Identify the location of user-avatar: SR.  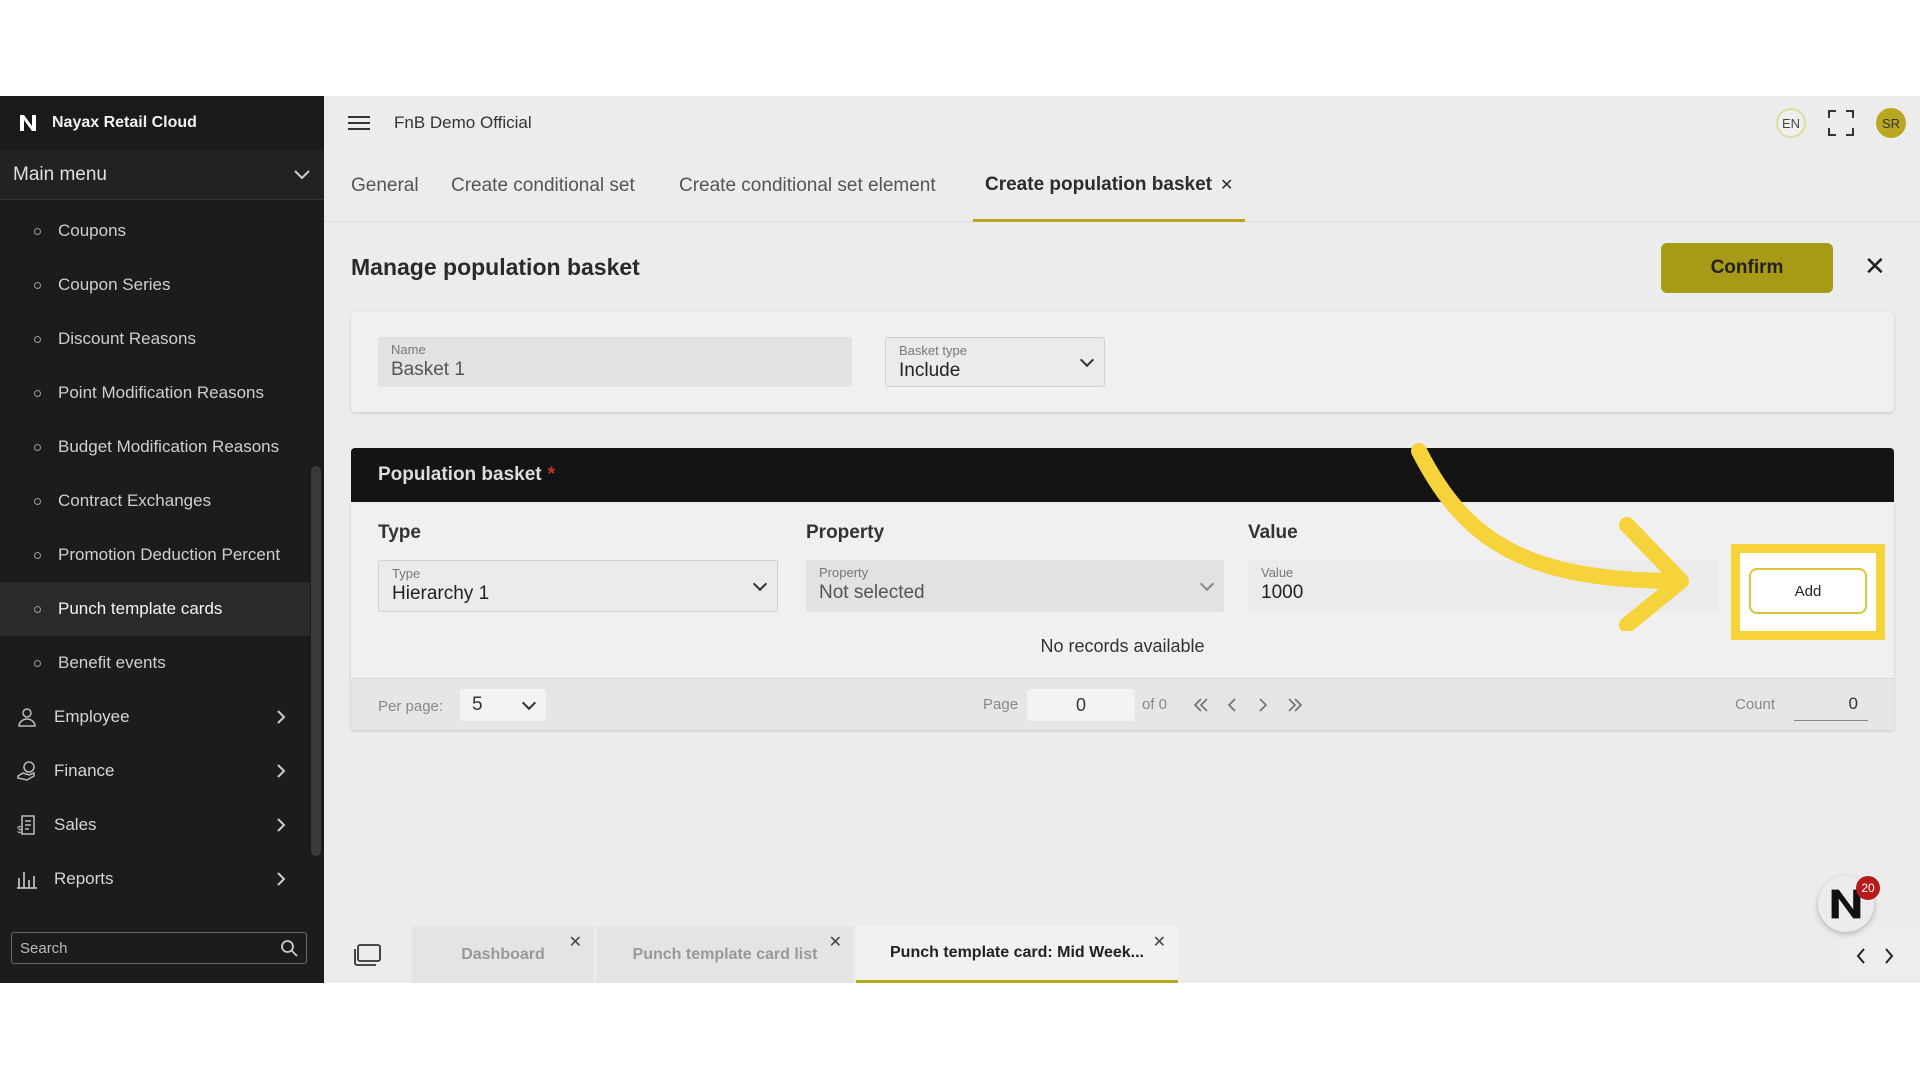
(1891, 123).